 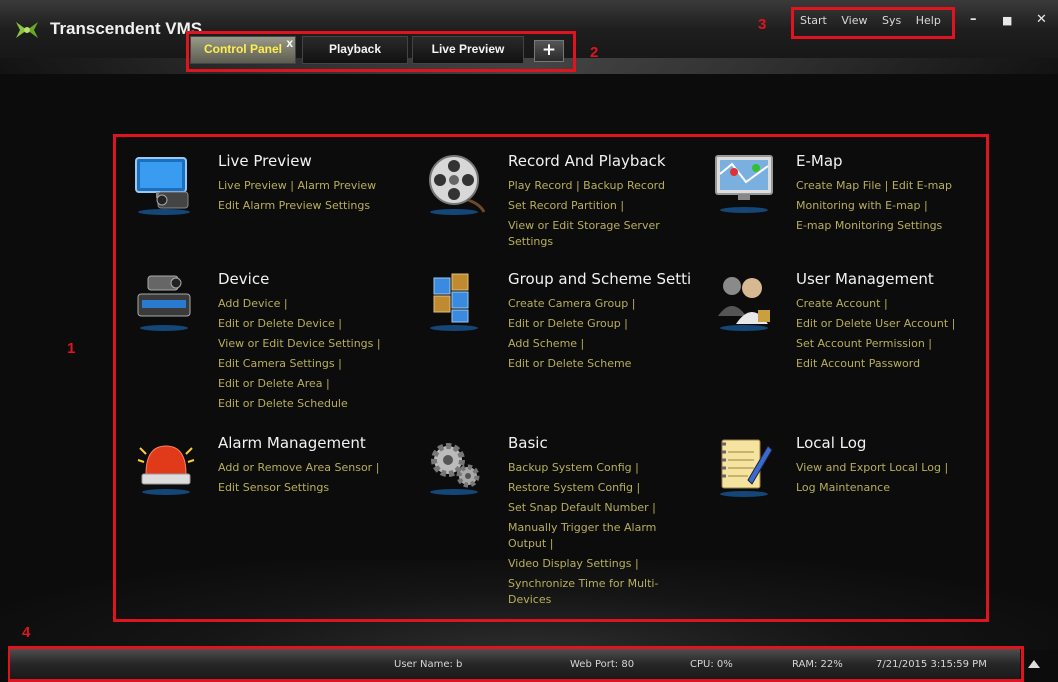 What do you see at coordinates (71, 348) in the screenshot?
I see `annotation-label-1: 1` at bounding box center [71, 348].